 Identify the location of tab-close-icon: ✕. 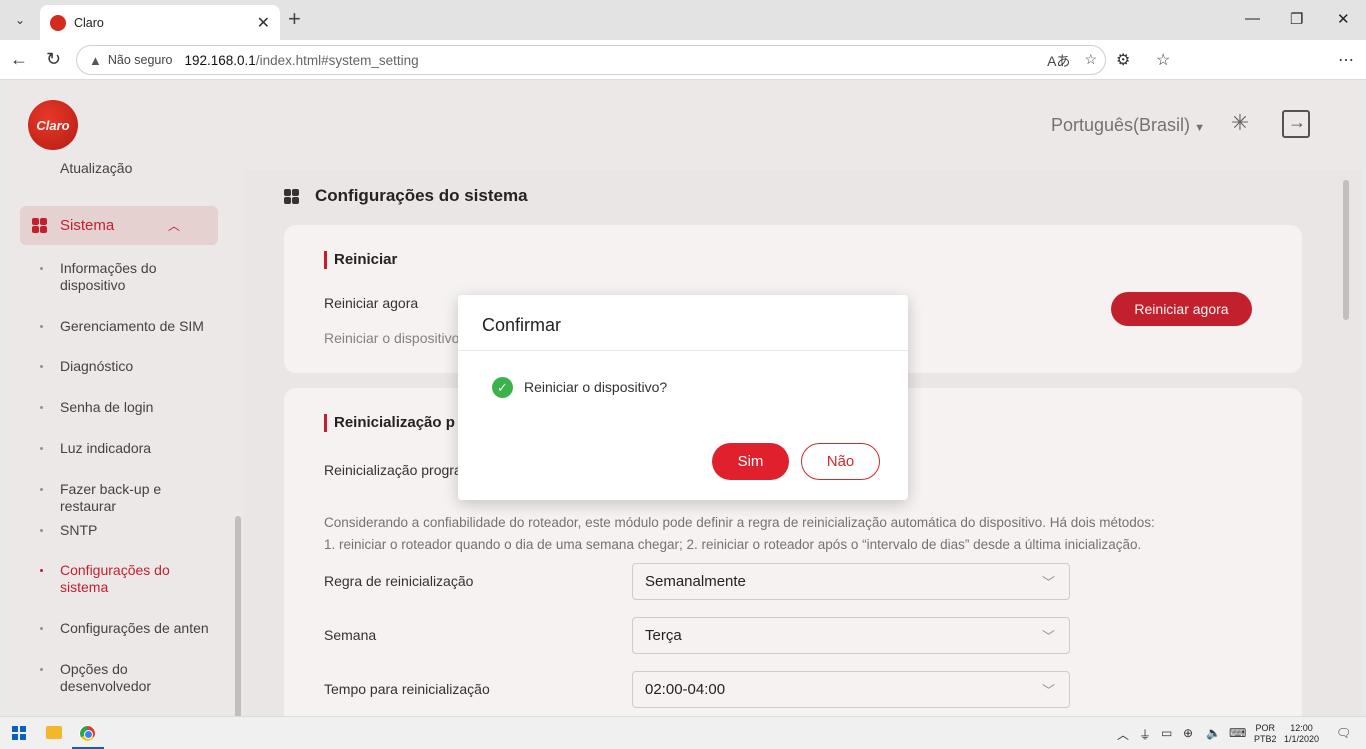
(263, 23).